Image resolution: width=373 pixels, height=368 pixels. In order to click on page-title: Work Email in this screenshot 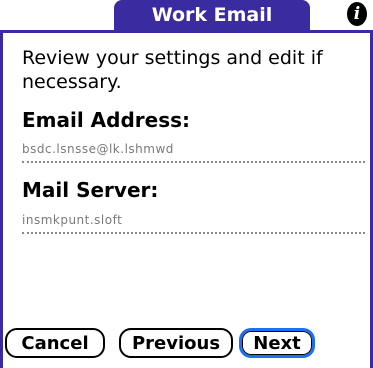, I will do `click(212, 15)`.